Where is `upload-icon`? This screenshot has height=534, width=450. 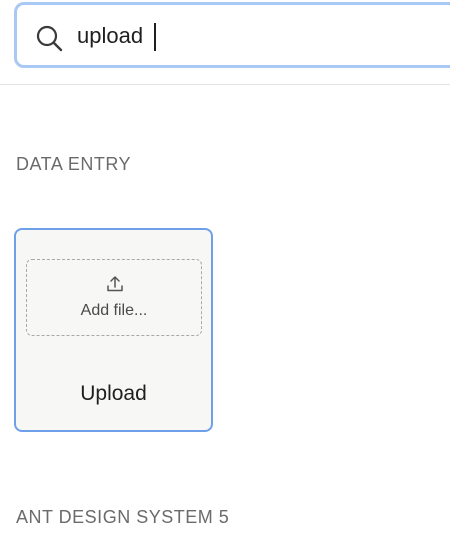 upload-icon is located at coordinates (115, 284).